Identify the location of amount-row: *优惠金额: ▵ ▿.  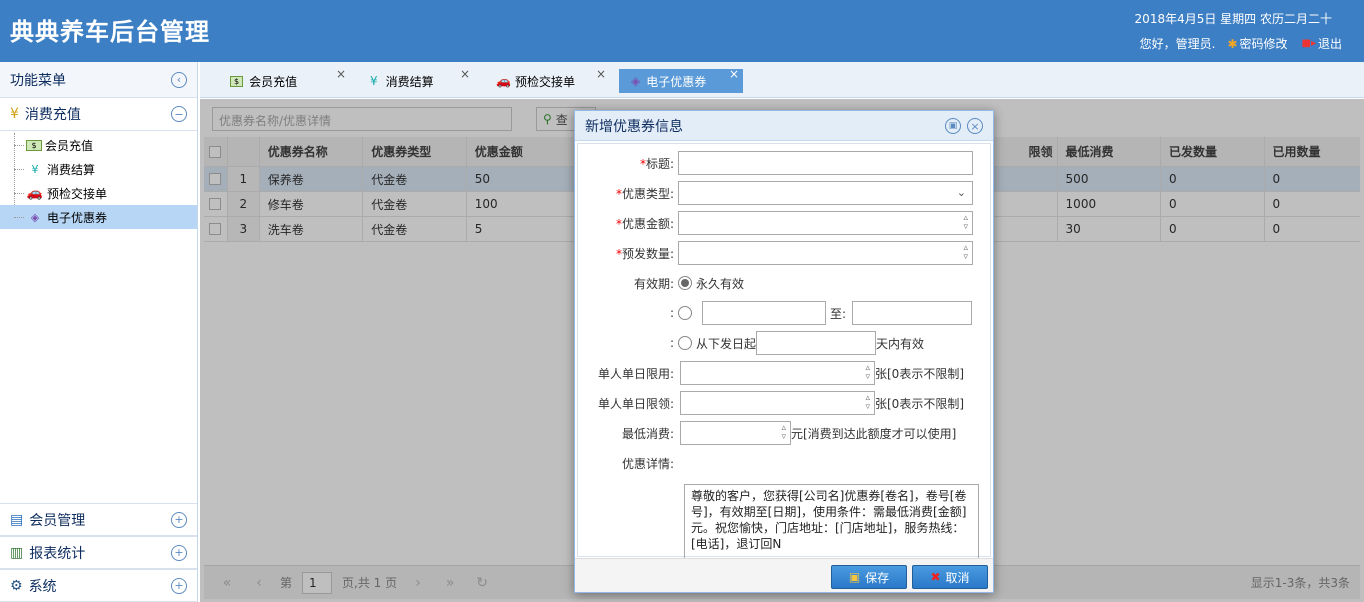
(785, 223).